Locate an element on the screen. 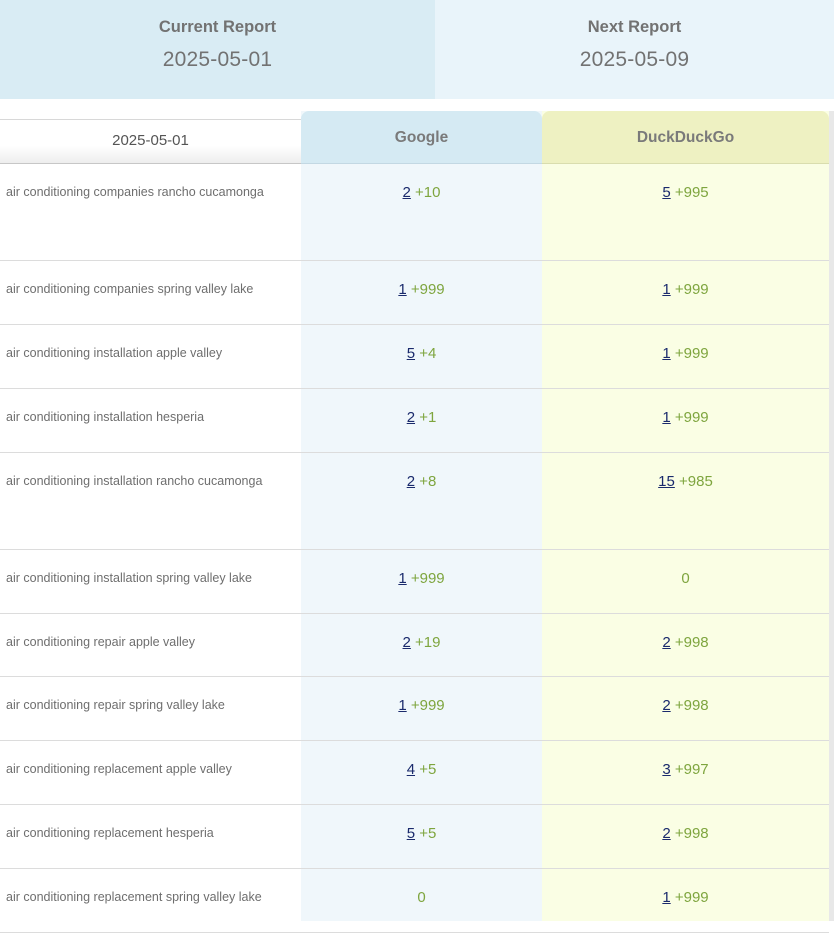  google-rank-cell: 0 is located at coordinates (421, 897).